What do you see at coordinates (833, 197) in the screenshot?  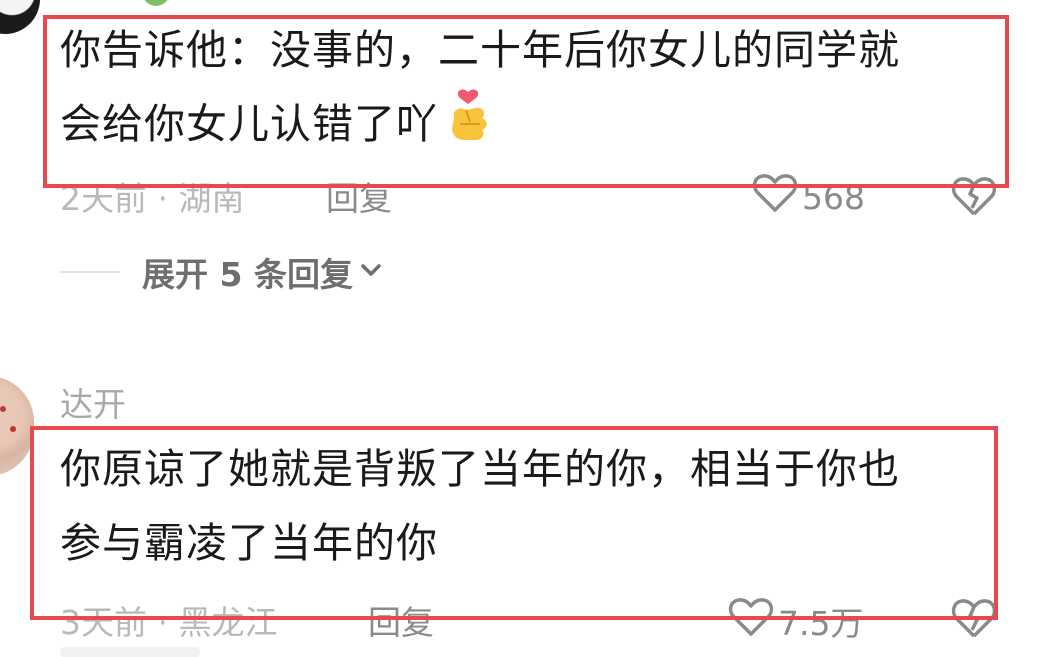 I see `like-count: 568` at bounding box center [833, 197].